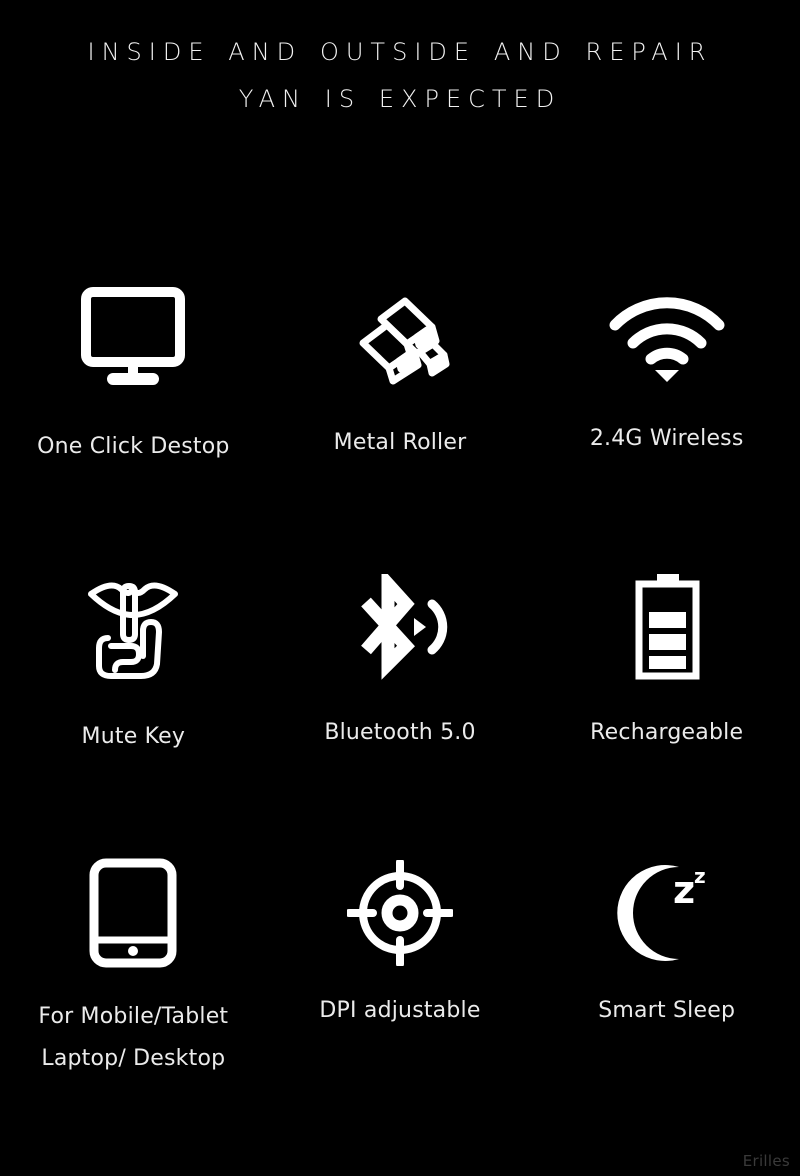 This screenshot has width=800, height=1176. What do you see at coordinates (666, 997) in the screenshot?
I see `feature-cell-smart-sleep: z z Smart Sleep` at bounding box center [666, 997].